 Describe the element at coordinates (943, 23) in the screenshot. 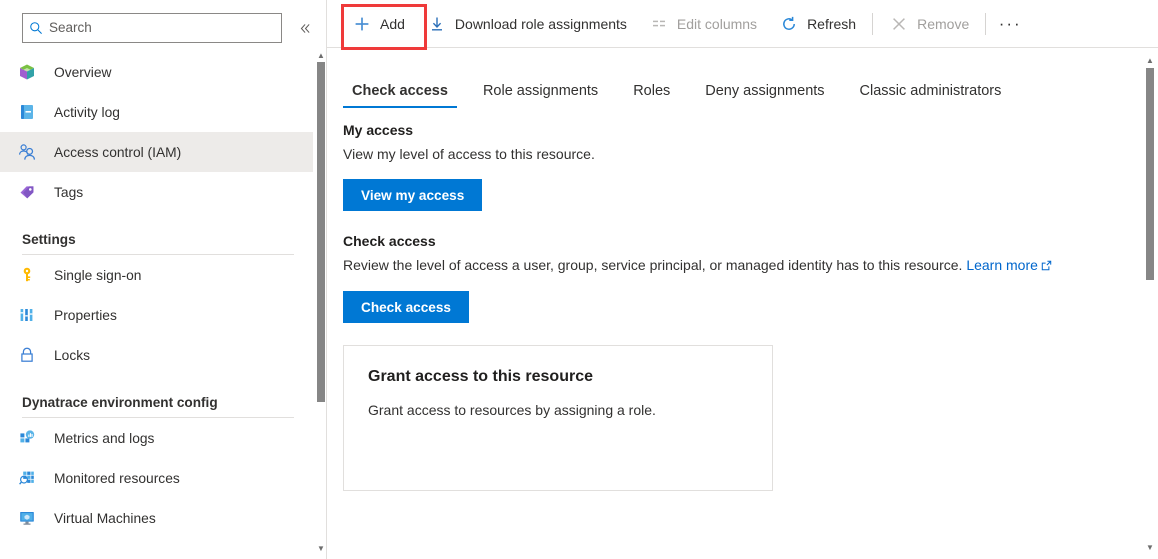

I see `remove-button-label: Remove` at that location.